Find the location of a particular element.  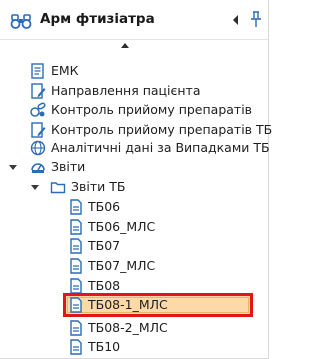

tree-item-label: ТБ08-2_МЛС is located at coordinates (128, 327).